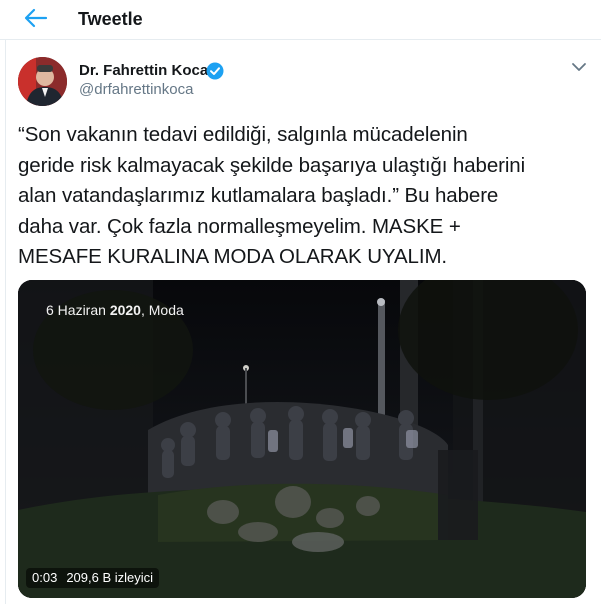 This screenshot has height=604, width=601. Describe the element at coordinates (110, 19) in the screenshot. I see `page-title: Tweetle` at that location.